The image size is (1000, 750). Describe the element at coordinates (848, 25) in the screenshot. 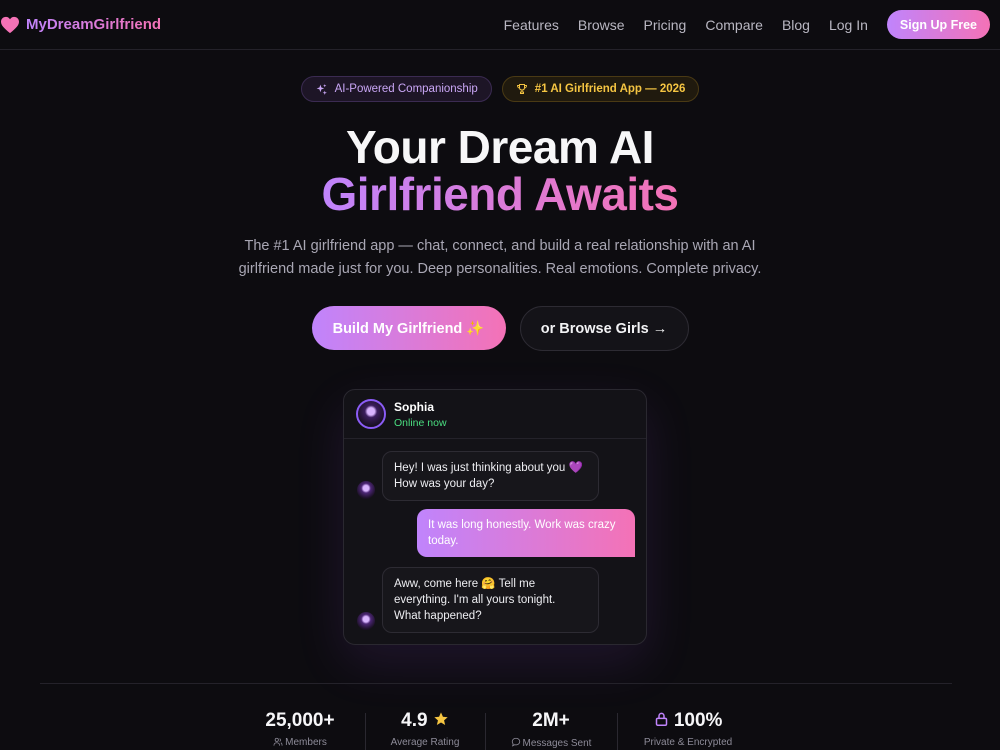

I see `login-link: Log In` at that location.